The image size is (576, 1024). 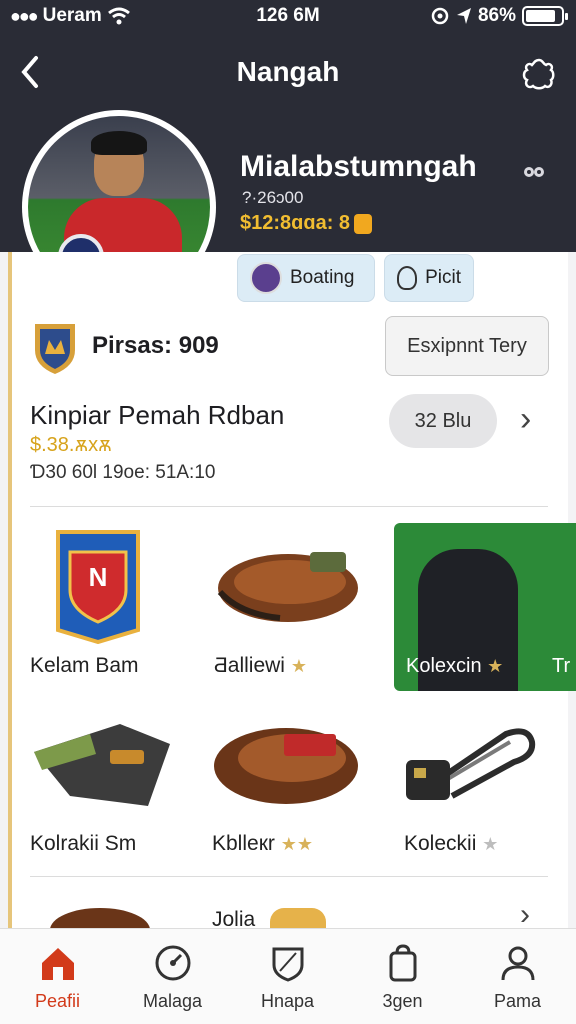 I want to click on battery-fill, so click(x=540, y=16).